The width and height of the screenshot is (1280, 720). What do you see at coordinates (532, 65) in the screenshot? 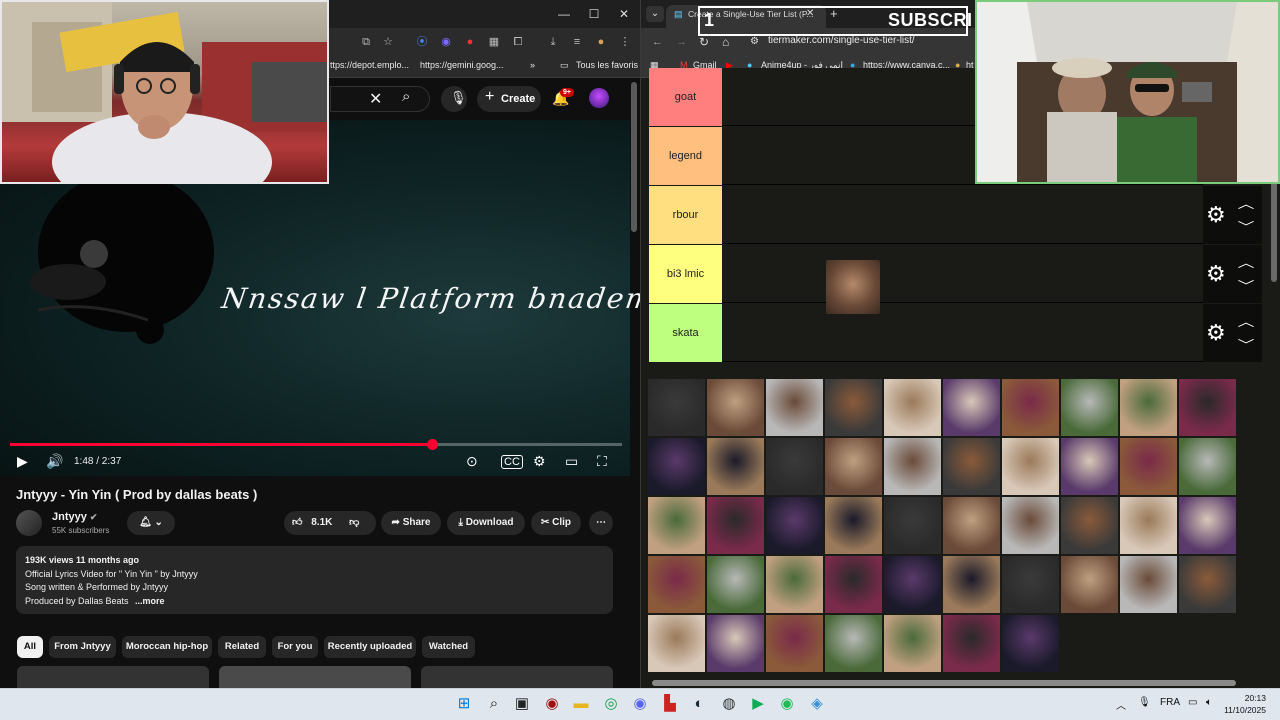
I see `bookmarks-overflow-icon: »` at bounding box center [532, 65].